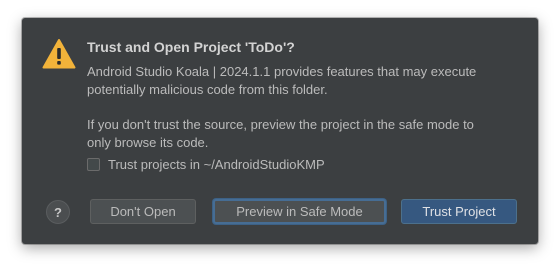 Image resolution: width=560 pixels, height=270 pixels. What do you see at coordinates (58, 212) in the screenshot?
I see `help-button: ?` at bounding box center [58, 212].